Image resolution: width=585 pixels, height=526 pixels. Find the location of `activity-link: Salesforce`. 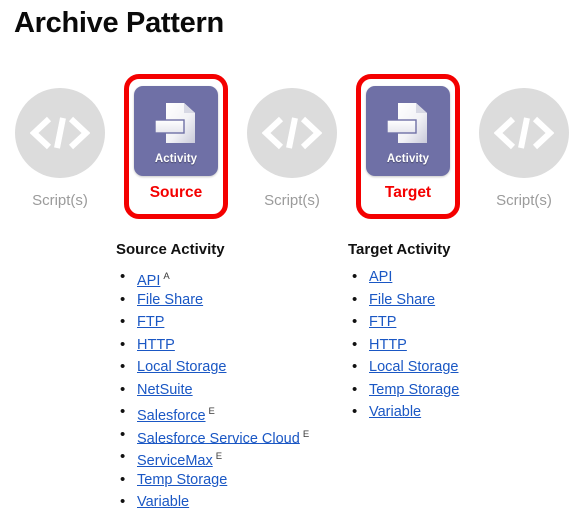

activity-link: Salesforce is located at coordinates (171, 416).